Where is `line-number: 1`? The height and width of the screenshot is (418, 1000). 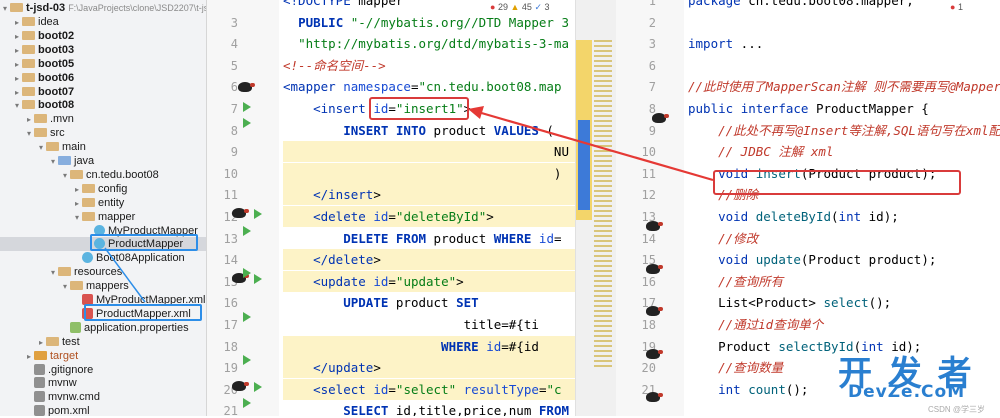 line-number: 1 is located at coordinates (652, 4).